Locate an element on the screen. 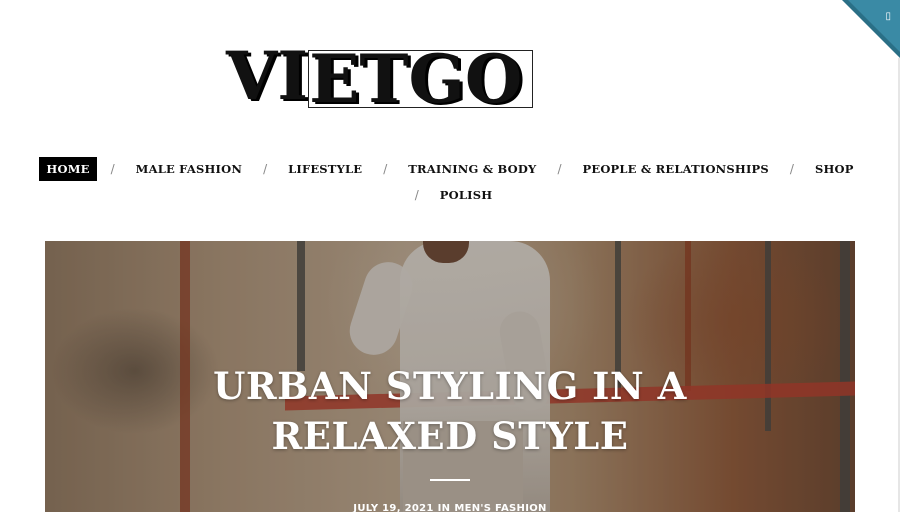  logo-text-part1: VI is located at coordinates (267, 76).